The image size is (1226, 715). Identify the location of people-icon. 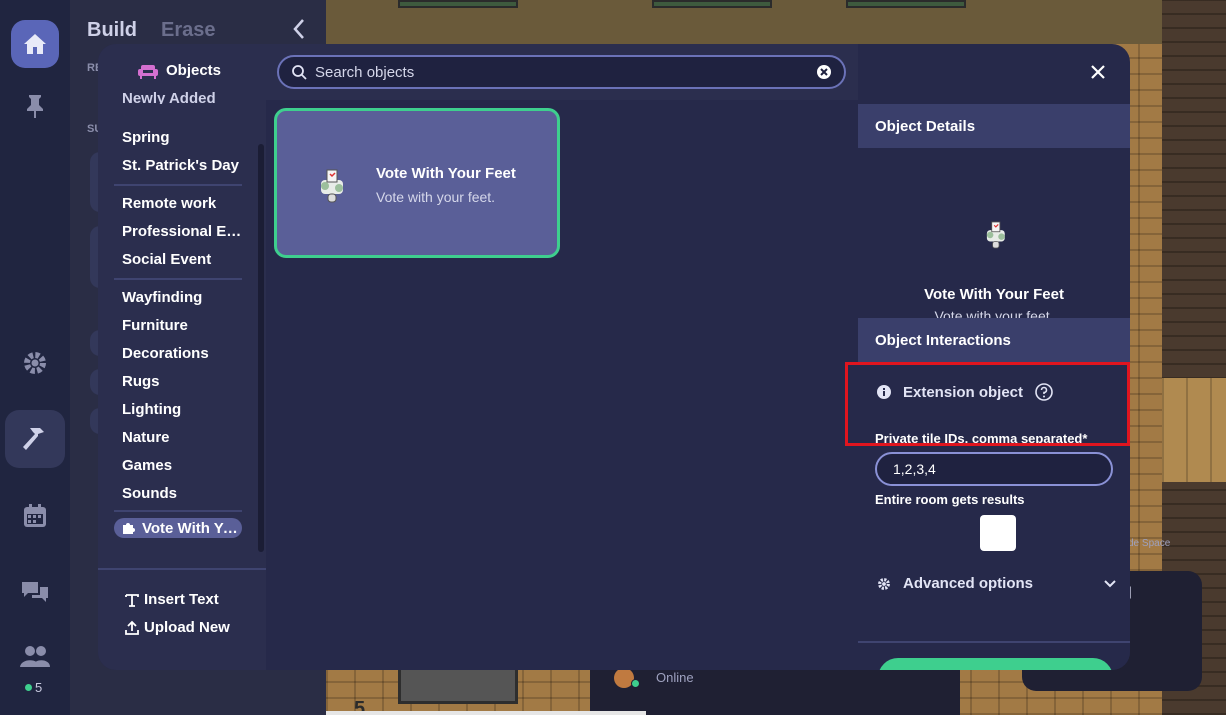
(35, 656).